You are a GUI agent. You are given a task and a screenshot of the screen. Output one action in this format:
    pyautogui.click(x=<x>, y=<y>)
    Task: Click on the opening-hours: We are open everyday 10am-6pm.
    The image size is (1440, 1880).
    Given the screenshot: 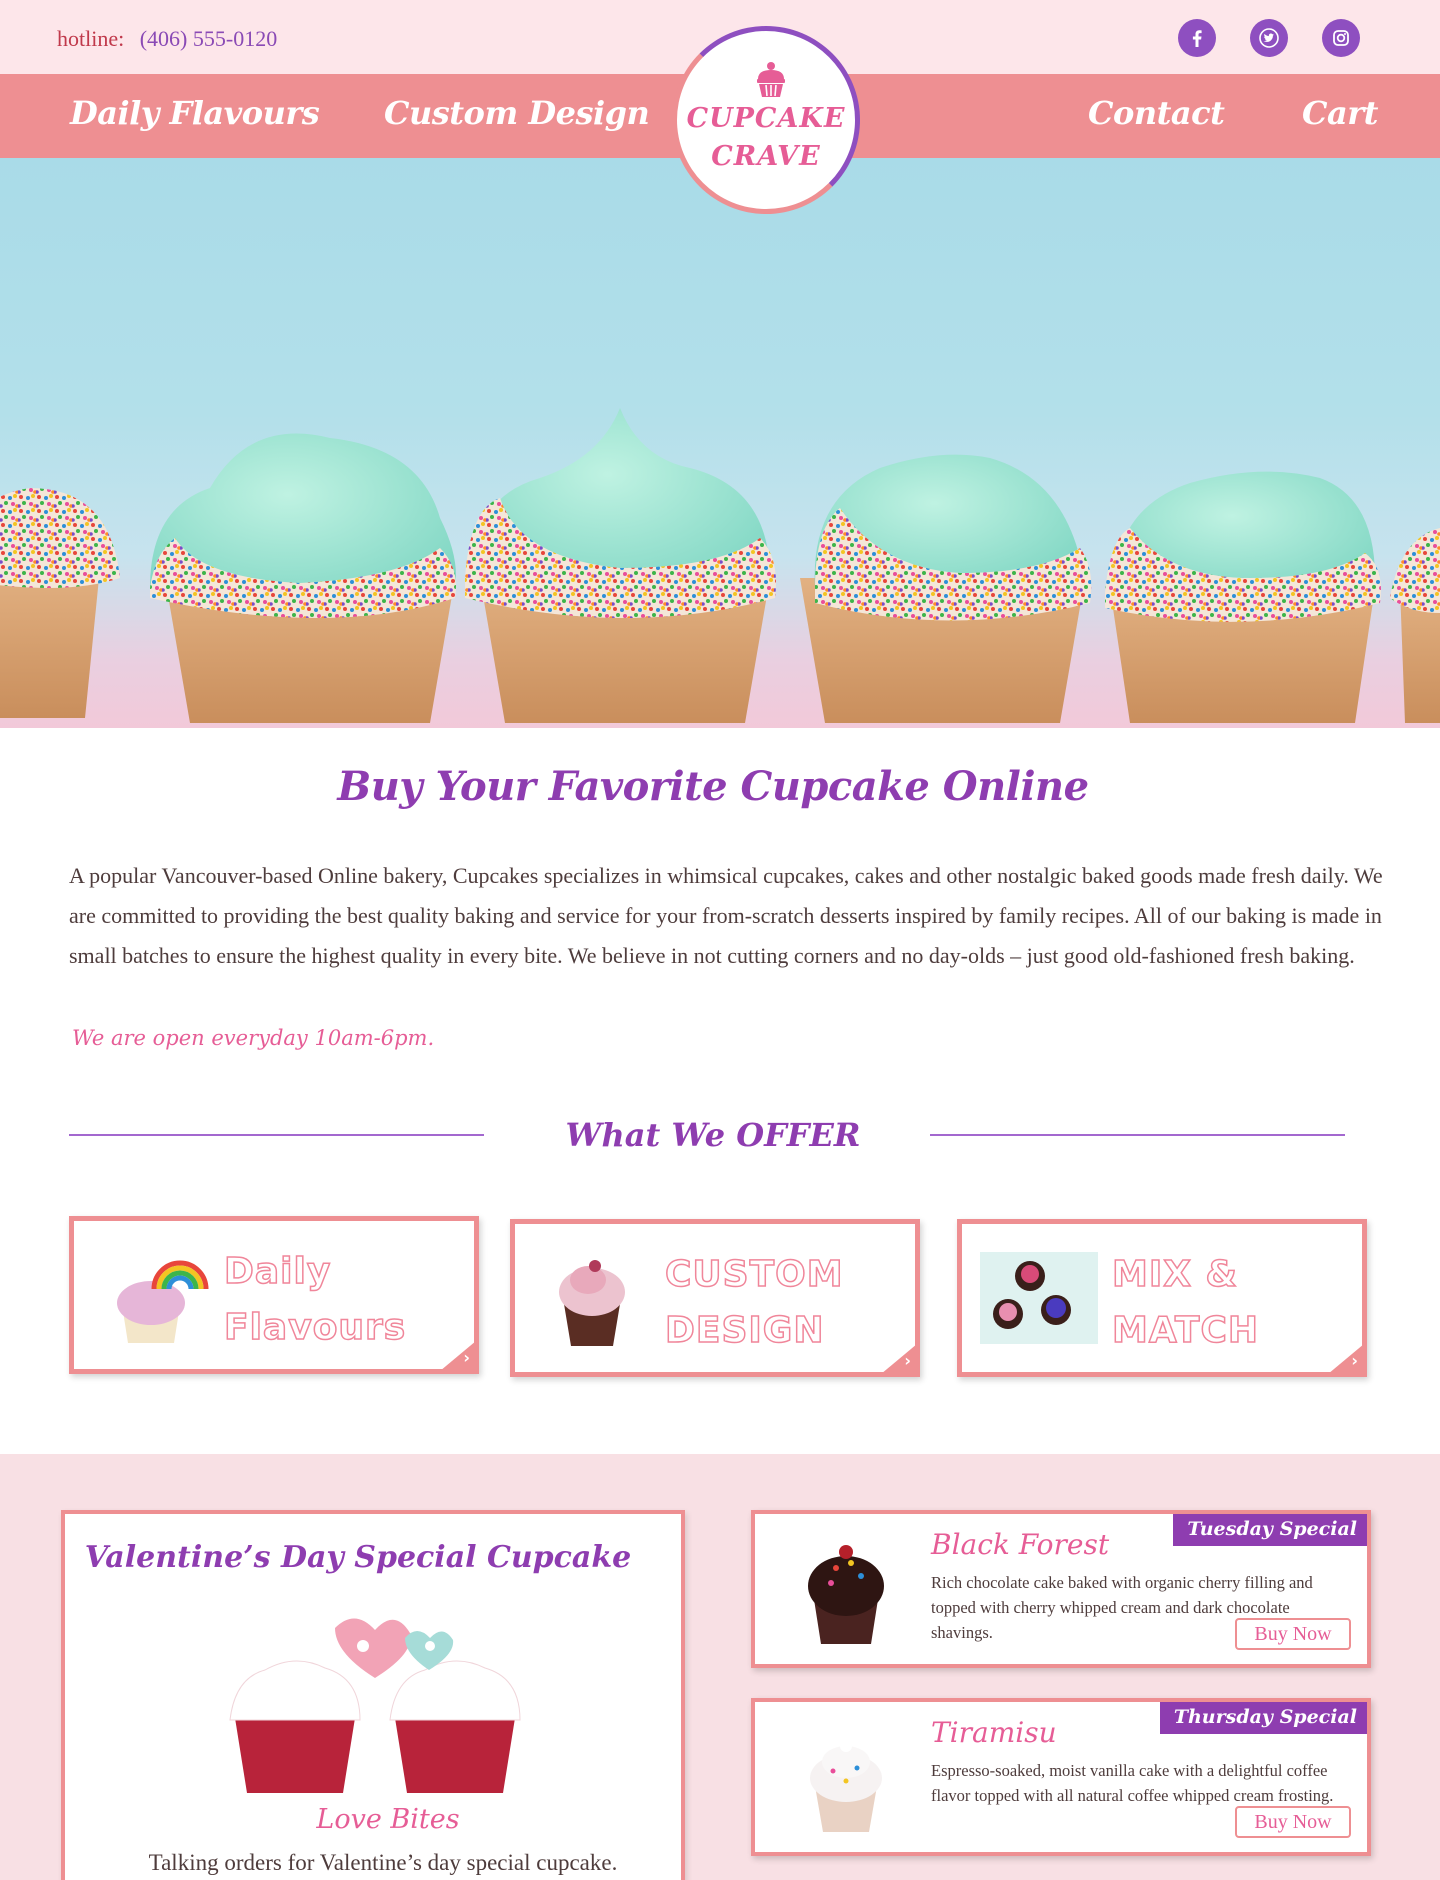 What is the action you would take?
    pyautogui.click(x=253, y=1038)
    